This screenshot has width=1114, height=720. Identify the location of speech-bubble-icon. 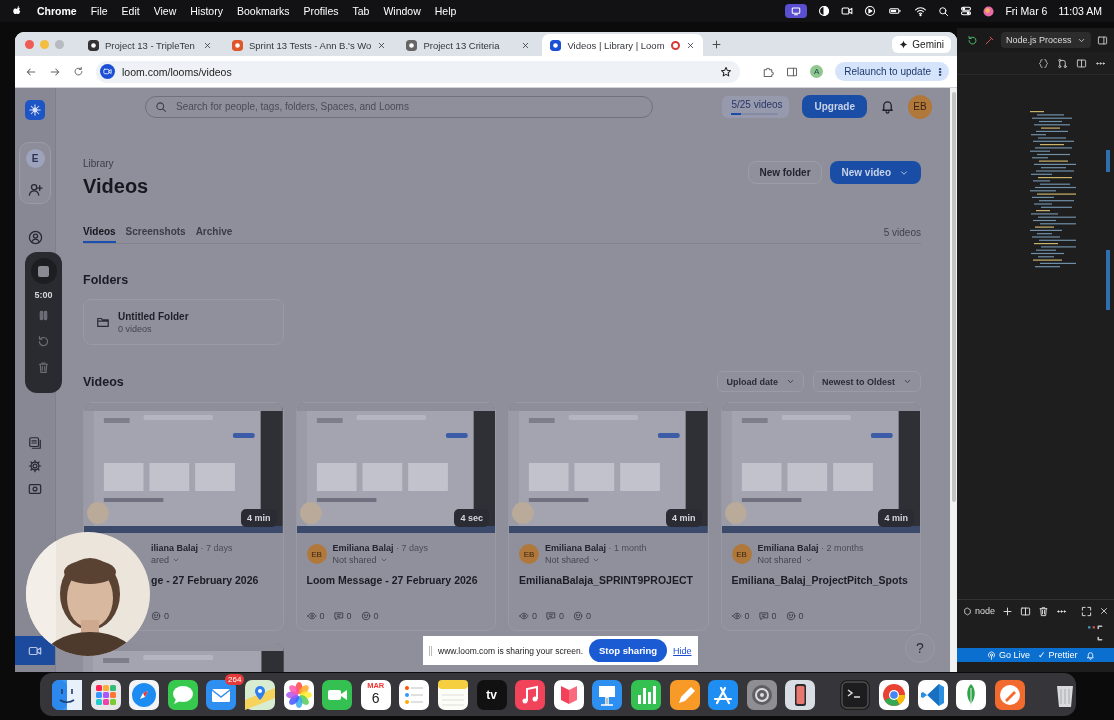
(182, 694).